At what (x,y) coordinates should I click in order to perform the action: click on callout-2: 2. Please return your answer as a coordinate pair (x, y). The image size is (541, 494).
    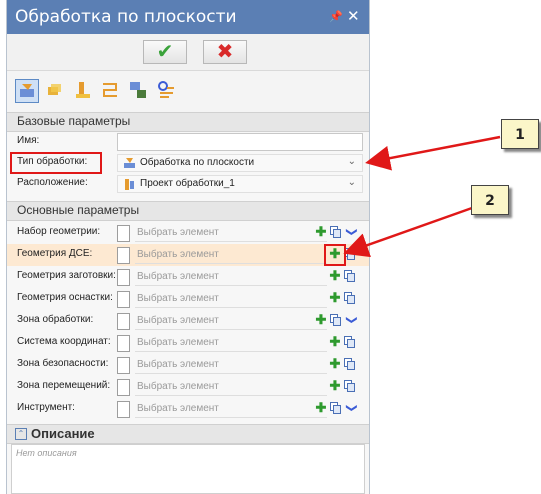
    Looking at the image, I should click on (490, 200).